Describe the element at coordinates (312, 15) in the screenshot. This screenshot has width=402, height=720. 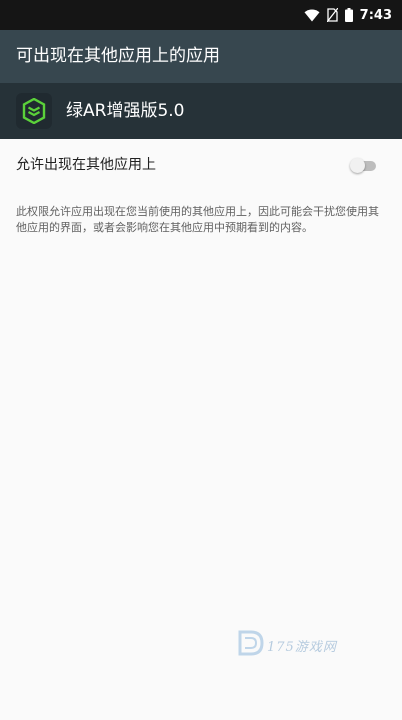
I see `wifi-icon` at that location.